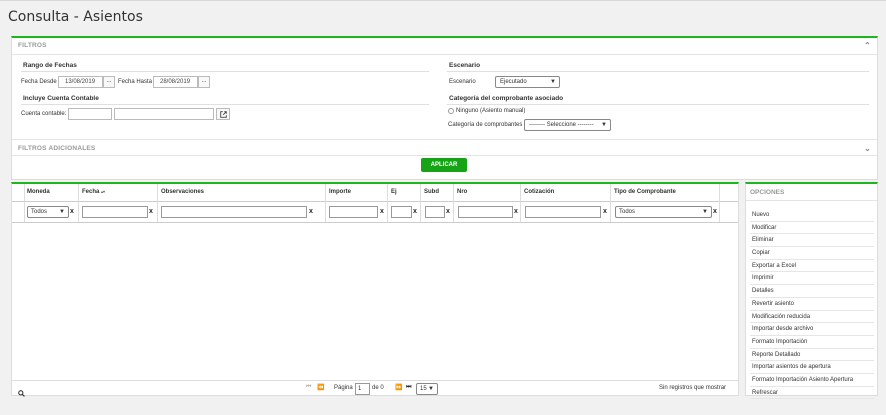  What do you see at coordinates (527, 82) in the screenshot?
I see `scenario-select: Ejecutado ▼` at bounding box center [527, 82].